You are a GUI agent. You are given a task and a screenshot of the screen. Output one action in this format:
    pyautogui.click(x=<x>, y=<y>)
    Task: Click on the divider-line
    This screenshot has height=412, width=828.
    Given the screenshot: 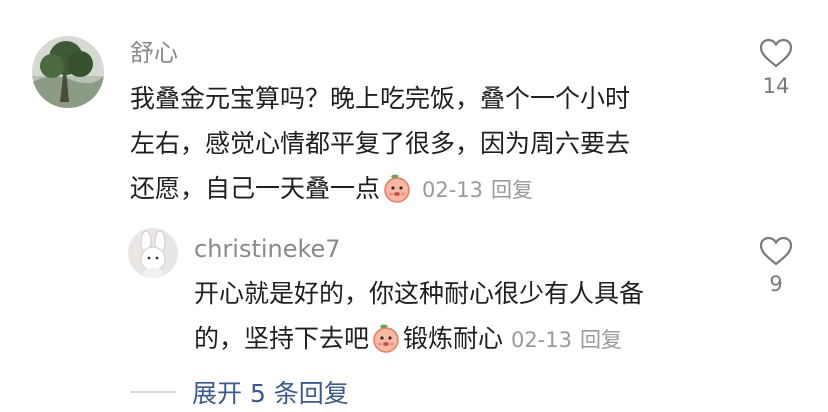 What is the action you would take?
    pyautogui.click(x=153, y=392)
    